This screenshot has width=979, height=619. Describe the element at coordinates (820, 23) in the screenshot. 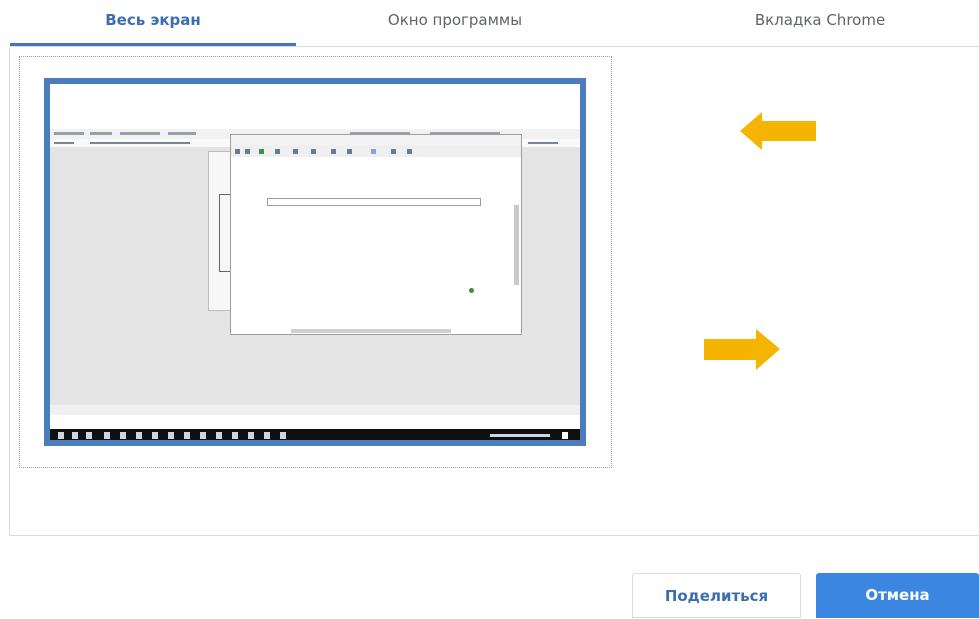

I see `tab-chrome-tab: Вкладка Chrome` at that location.